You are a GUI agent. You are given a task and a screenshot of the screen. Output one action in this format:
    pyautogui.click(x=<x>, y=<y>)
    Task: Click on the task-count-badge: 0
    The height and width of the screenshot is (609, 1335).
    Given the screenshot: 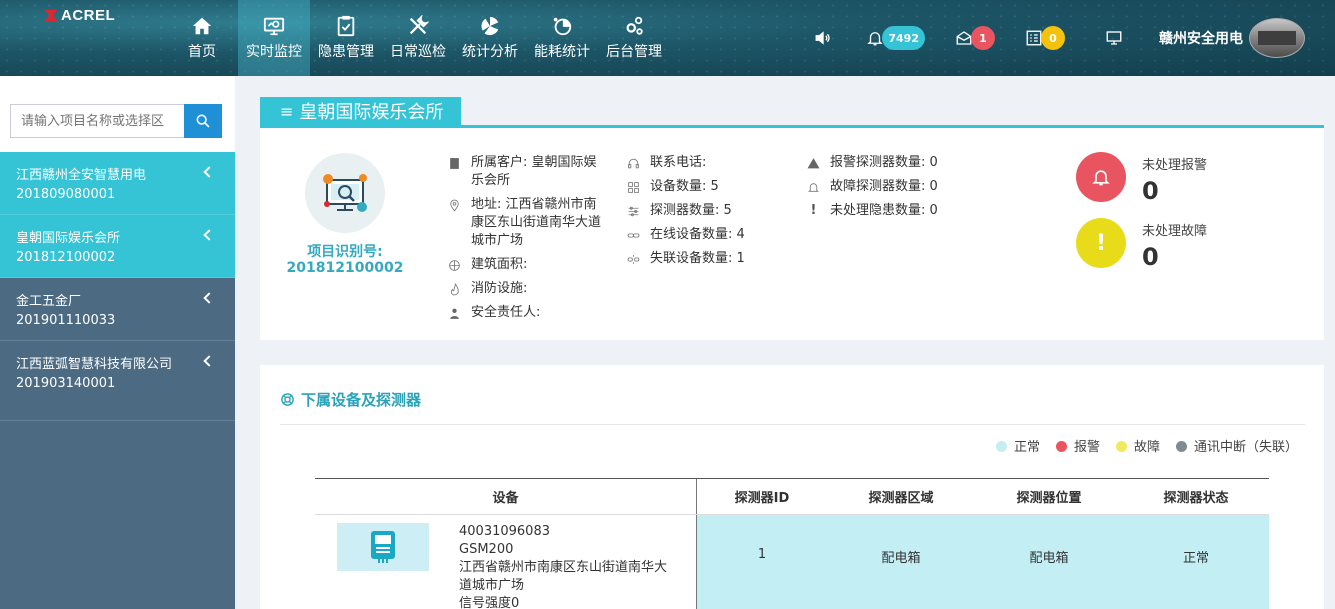 What is the action you would take?
    pyautogui.click(x=1053, y=38)
    